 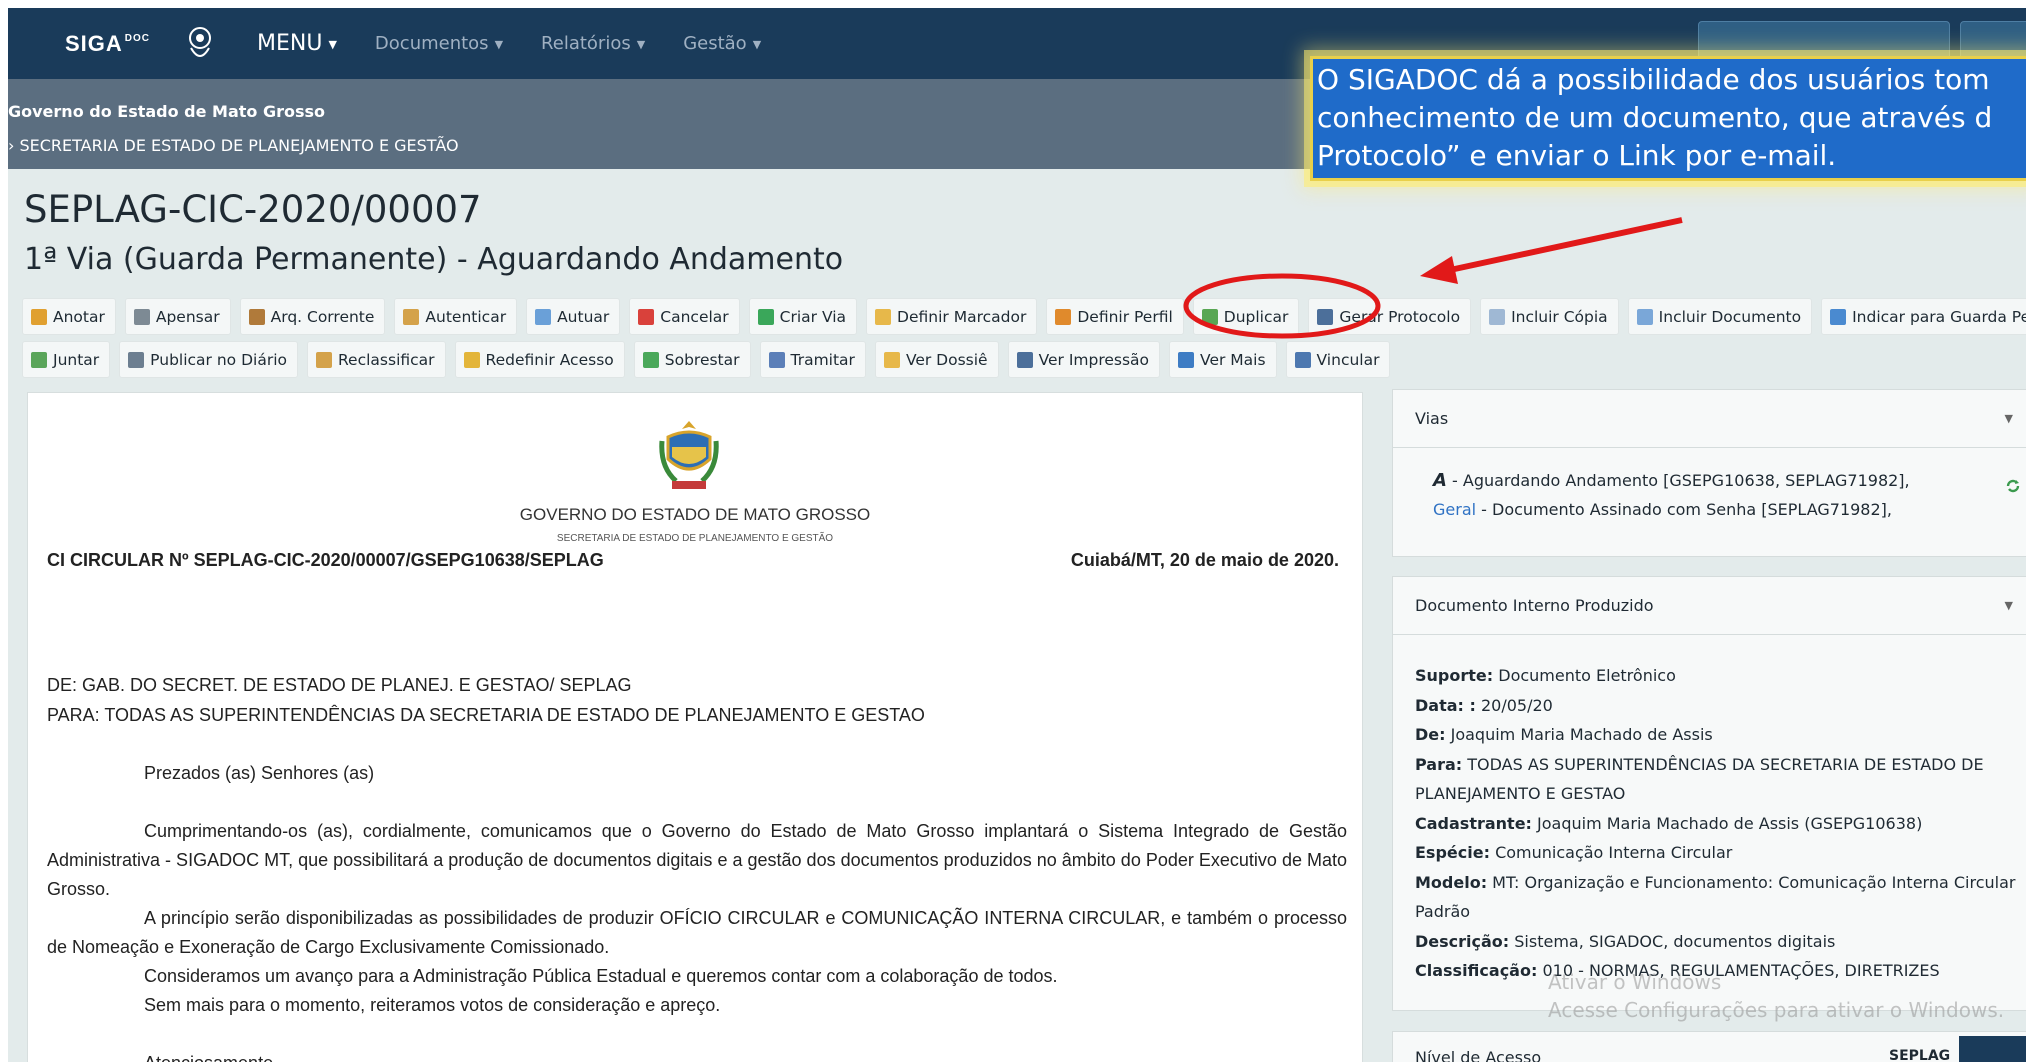 I want to click on via-geral-link: Geral, so click(x=1454, y=509).